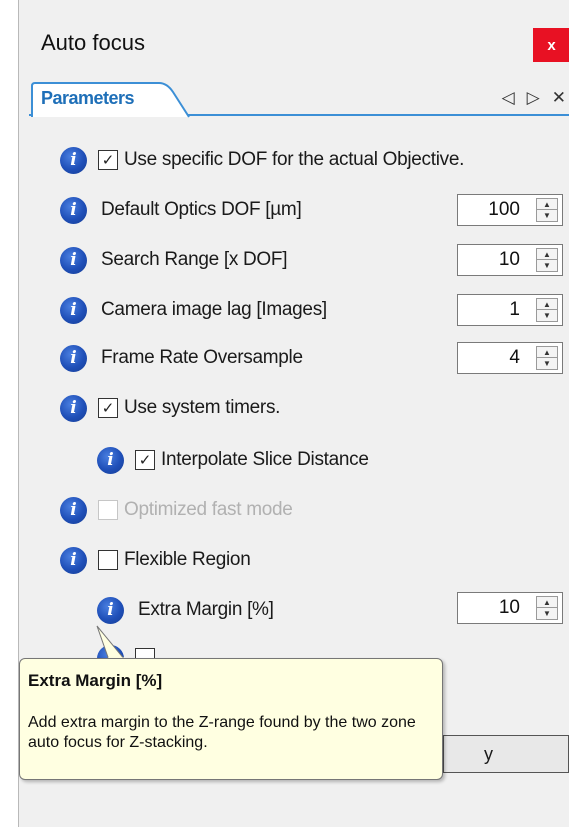 This screenshot has width=569, height=827. I want to click on scroll-left-icon: ◁, so click(508, 98).